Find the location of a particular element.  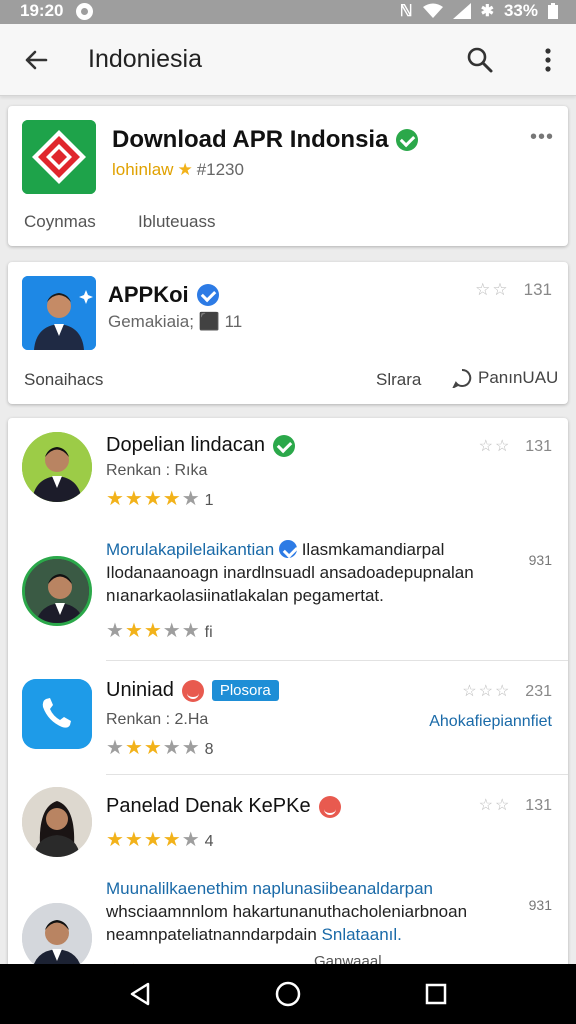

review-stars: ★★★★★ 1 is located at coordinates (160, 499).